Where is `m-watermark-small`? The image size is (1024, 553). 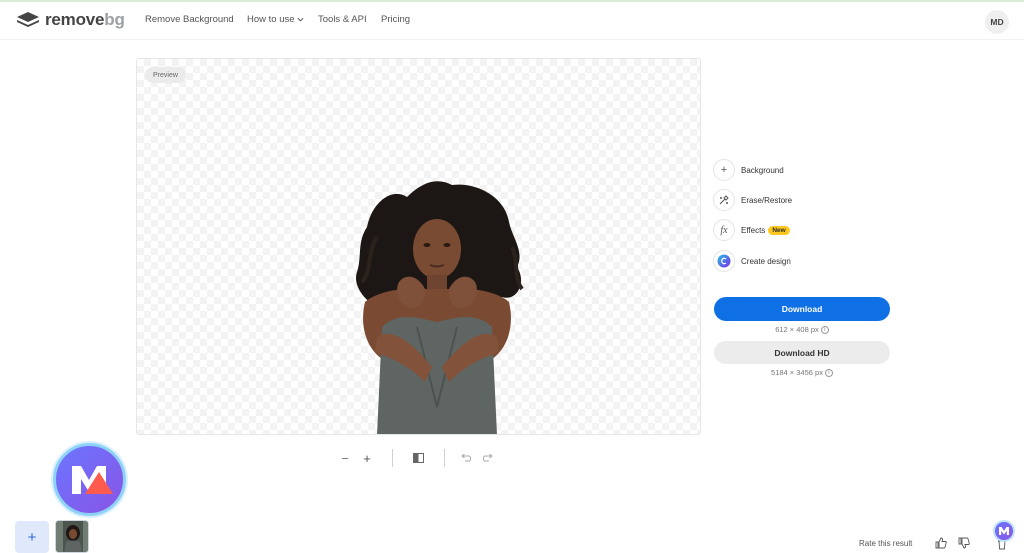
m-watermark-small is located at coordinates (1004, 531).